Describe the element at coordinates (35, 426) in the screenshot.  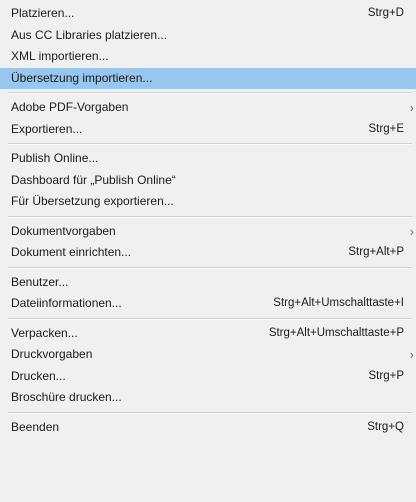
I see `menu-item-label: Beenden` at that location.